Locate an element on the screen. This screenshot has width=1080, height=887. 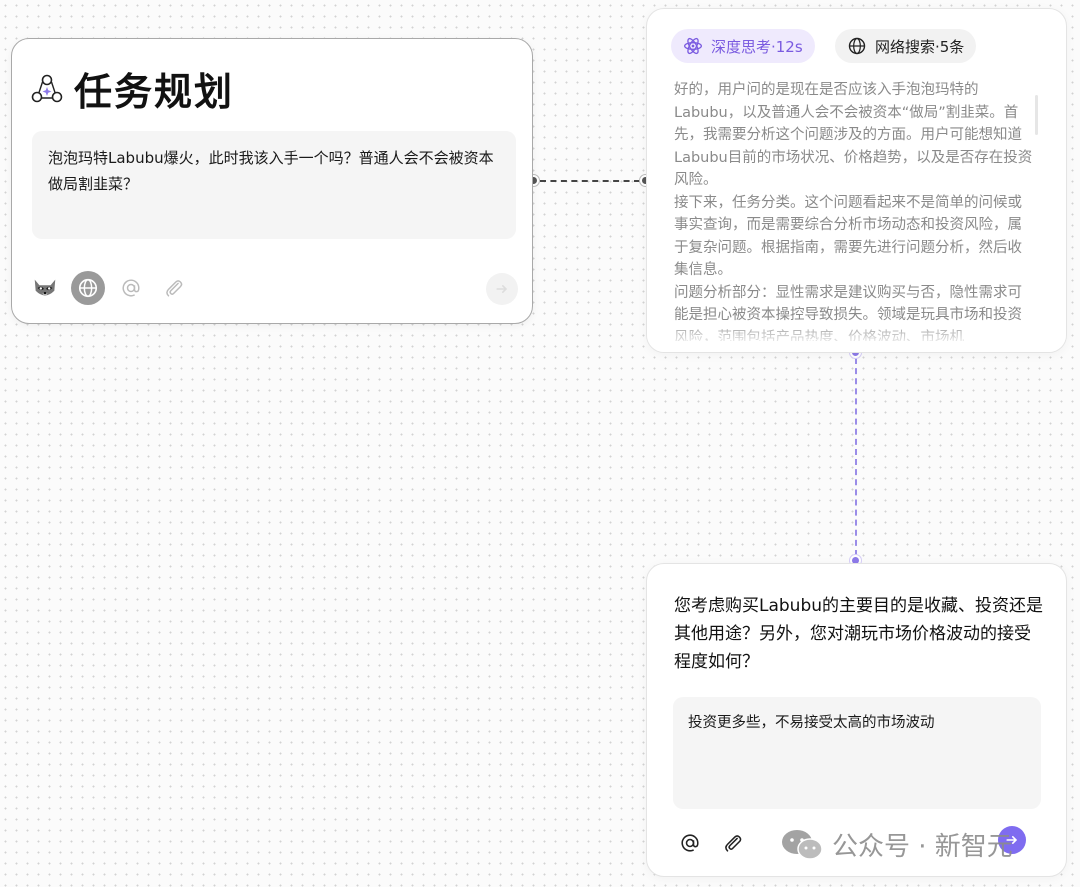
send-button is located at coordinates (502, 289).